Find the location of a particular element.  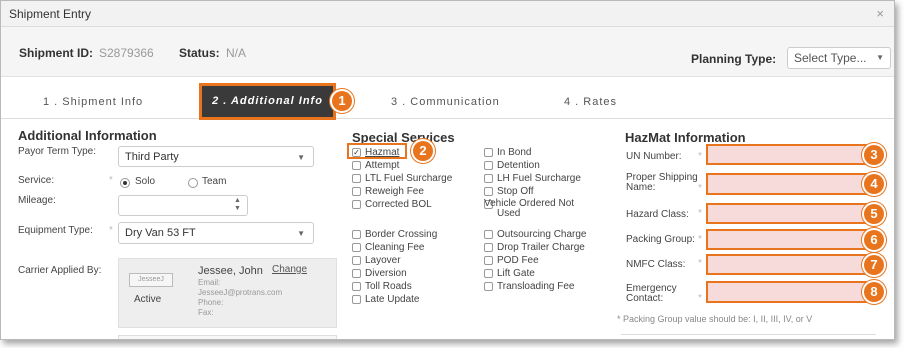

tab-shipment-info: 1 . Shipment Info is located at coordinates (93, 102).